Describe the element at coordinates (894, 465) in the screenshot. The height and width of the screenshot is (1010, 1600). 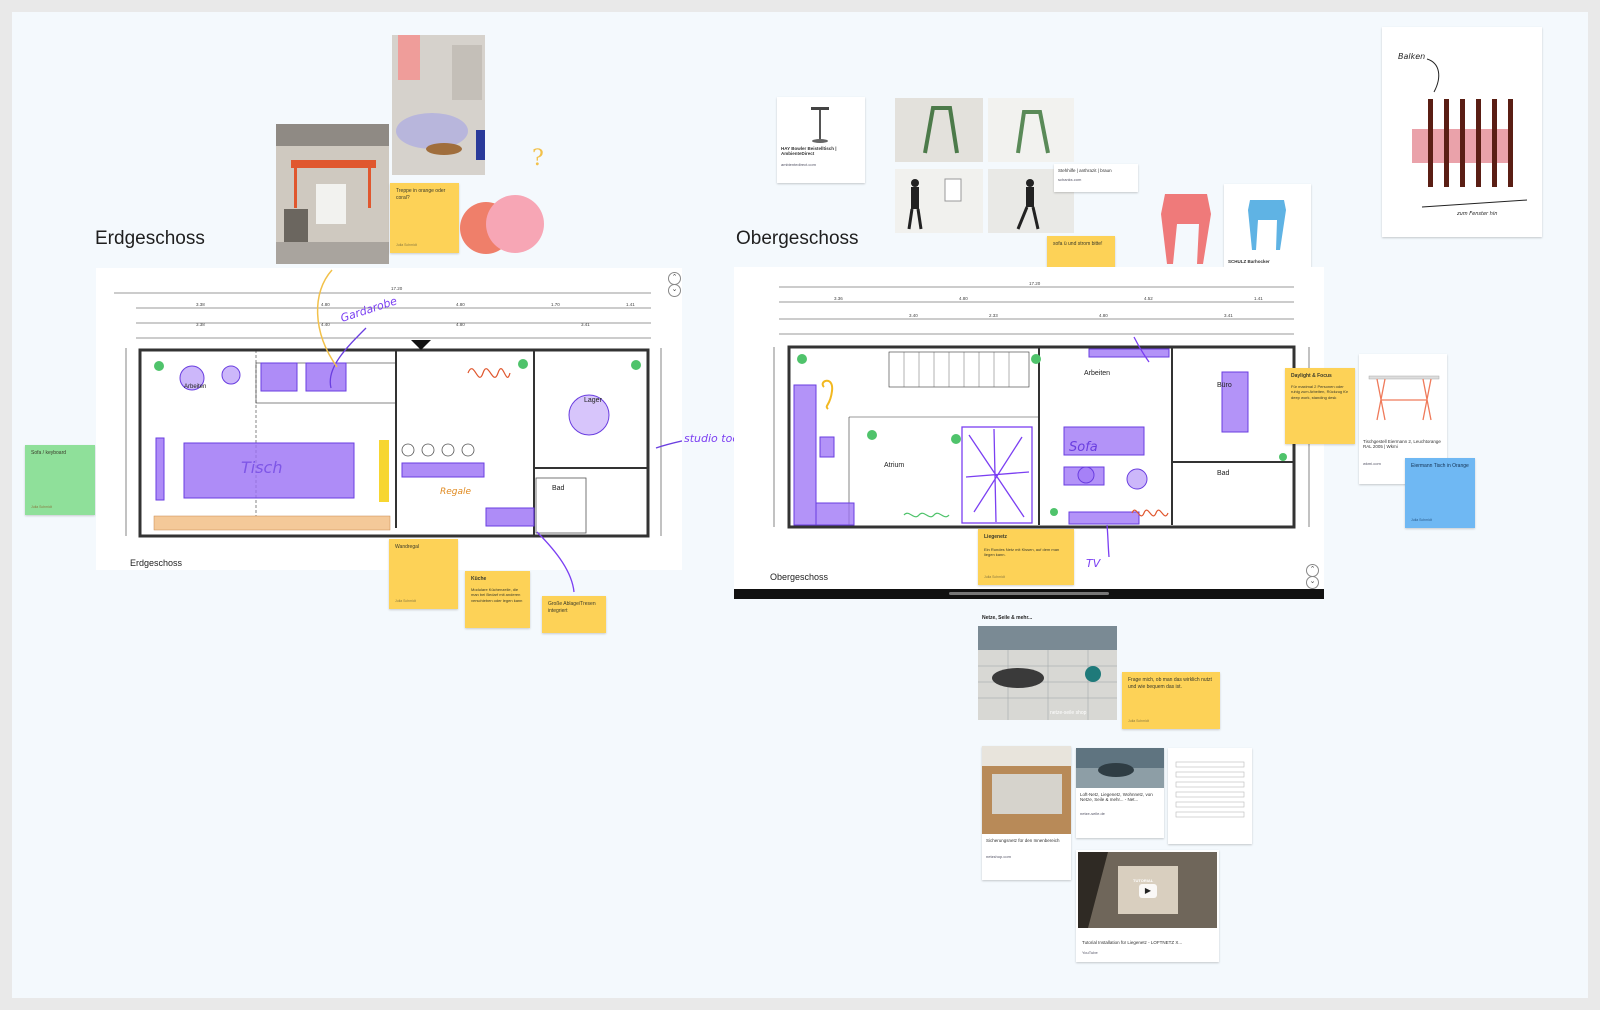
I see `room-atrium: Atrium` at that location.